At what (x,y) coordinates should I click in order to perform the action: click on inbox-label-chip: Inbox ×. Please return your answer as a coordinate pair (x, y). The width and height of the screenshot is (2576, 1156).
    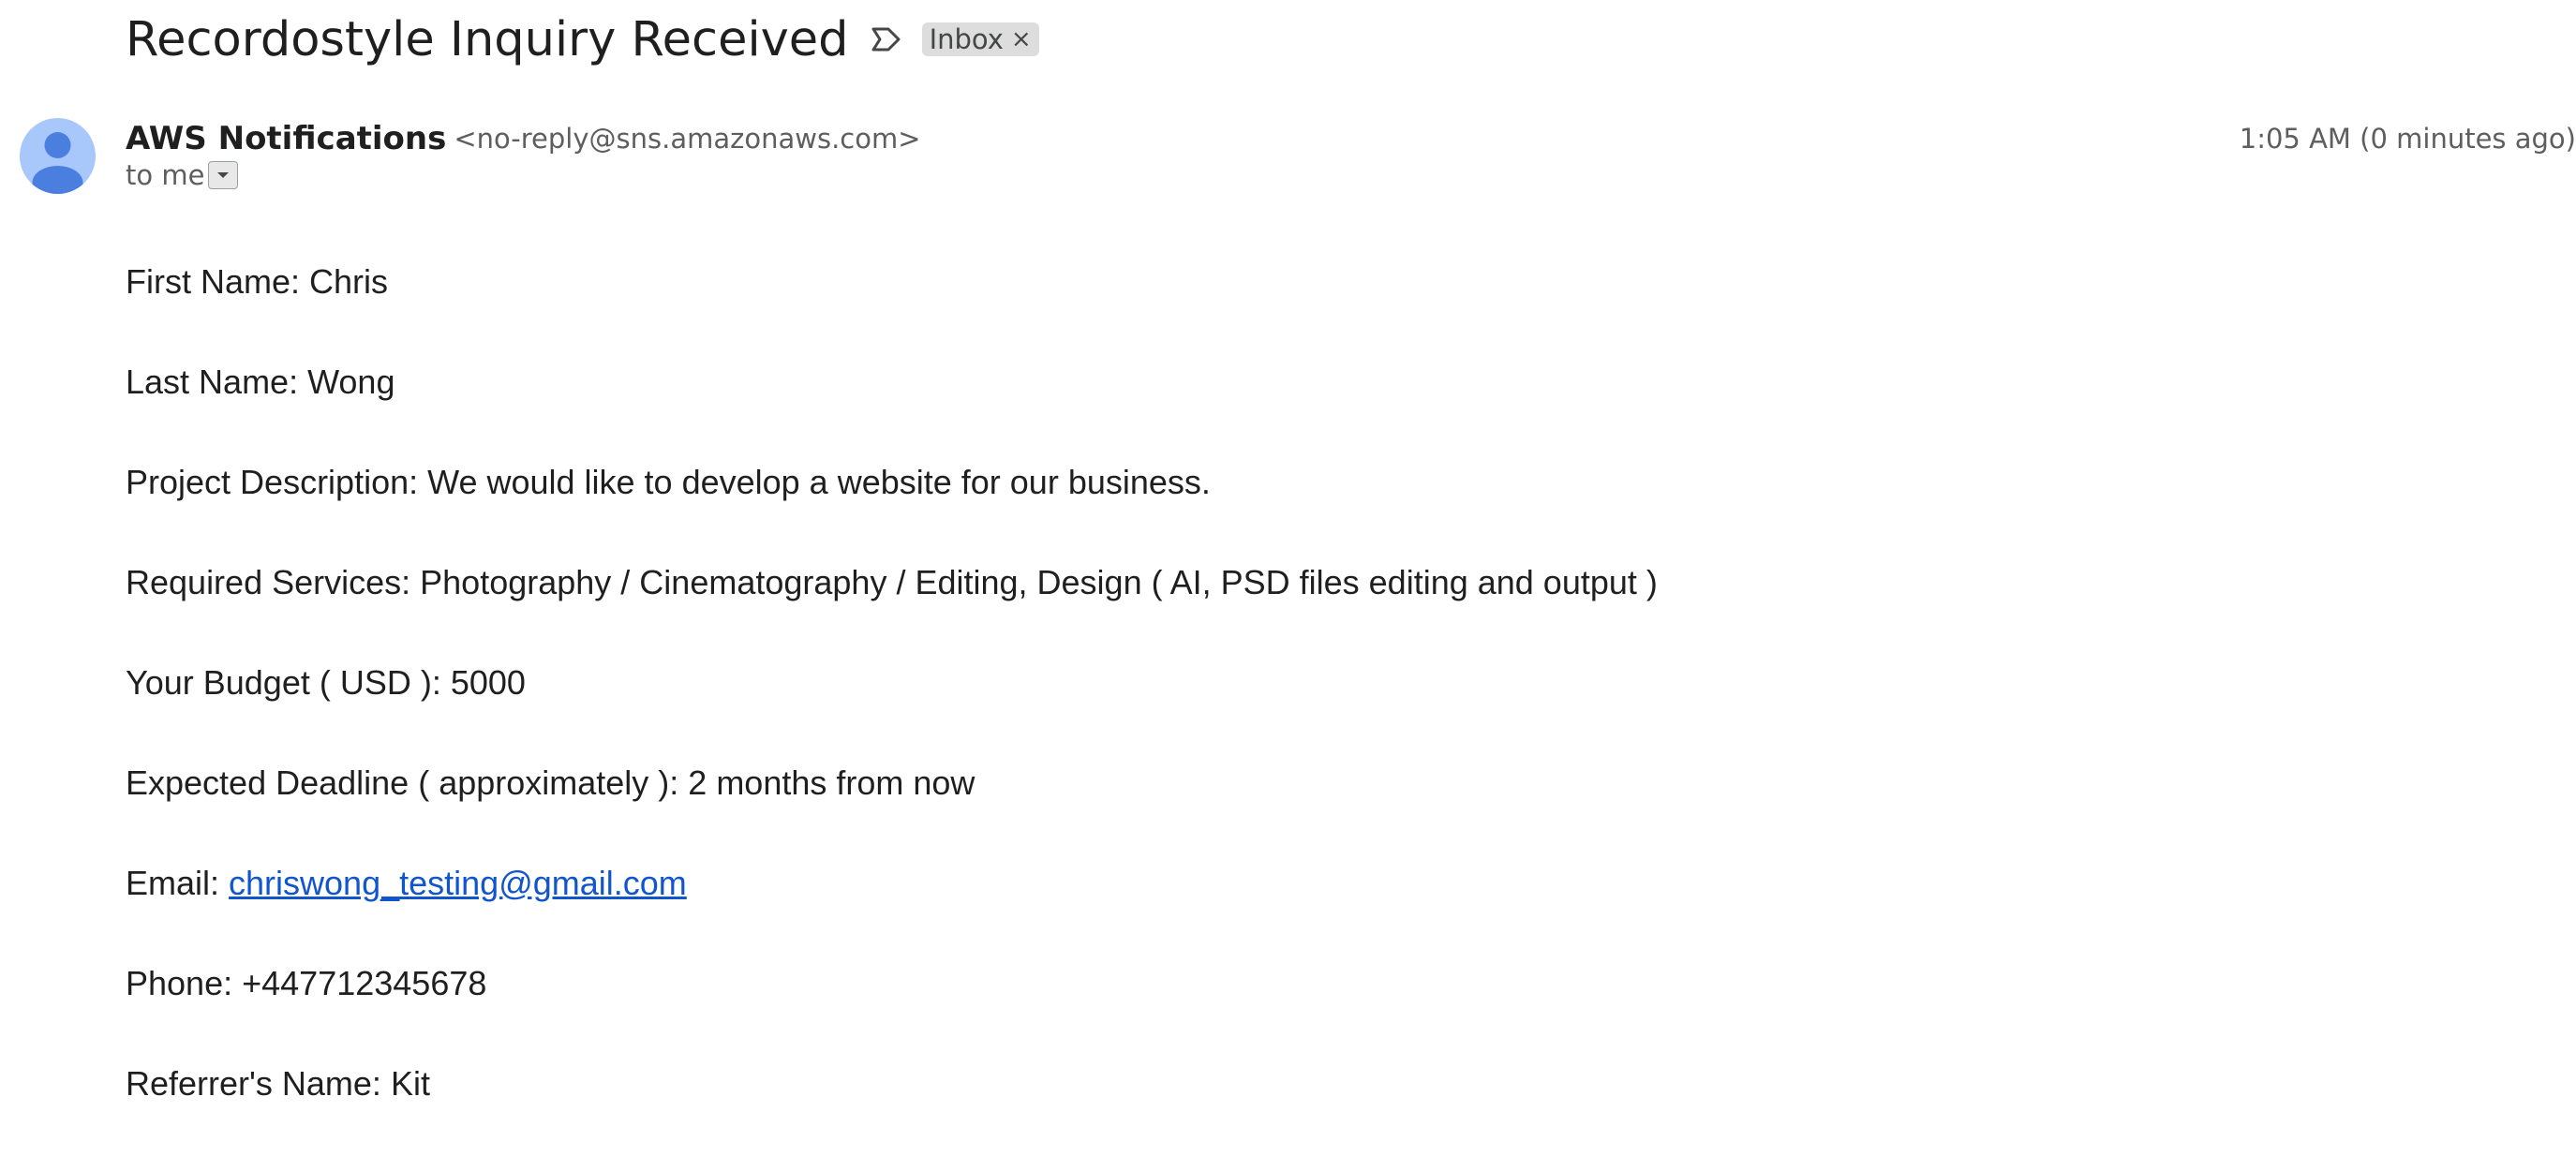
    Looking at the image, I should click on (980, 39).